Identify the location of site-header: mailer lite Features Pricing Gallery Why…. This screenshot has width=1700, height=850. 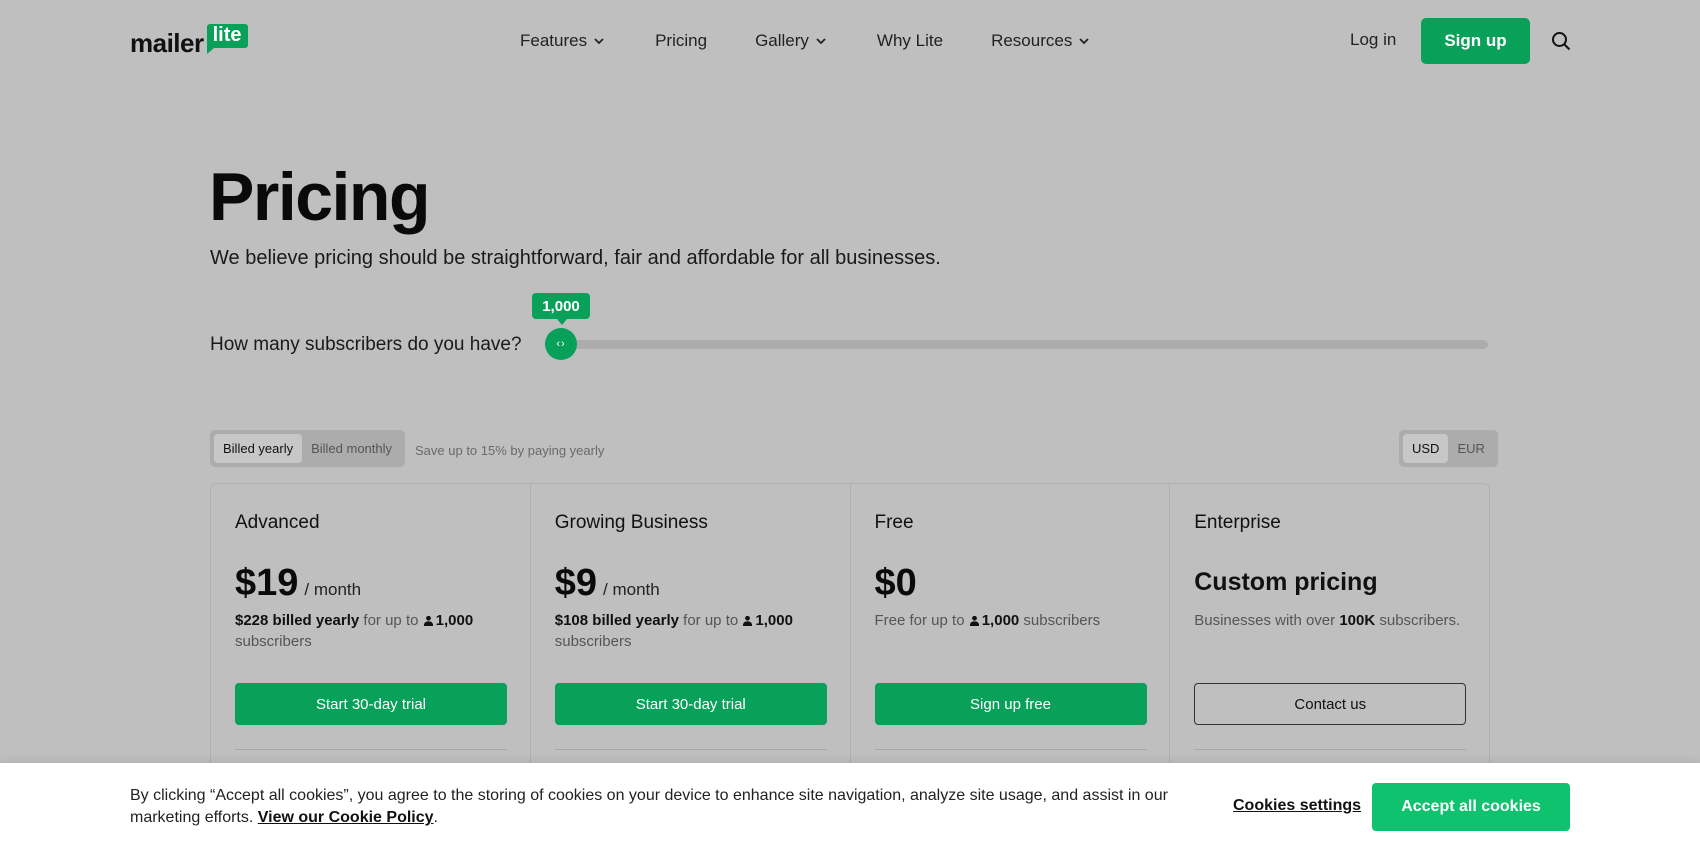
(850, 41).